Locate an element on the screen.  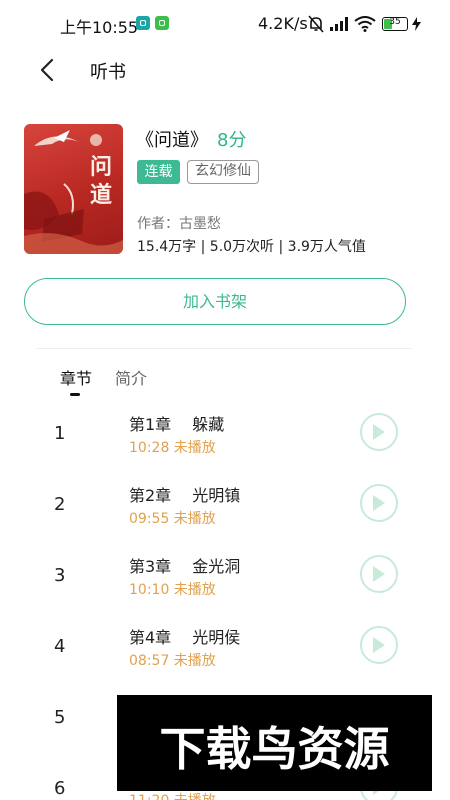
battery-icon: 35 is located at coordinates (395, 24).